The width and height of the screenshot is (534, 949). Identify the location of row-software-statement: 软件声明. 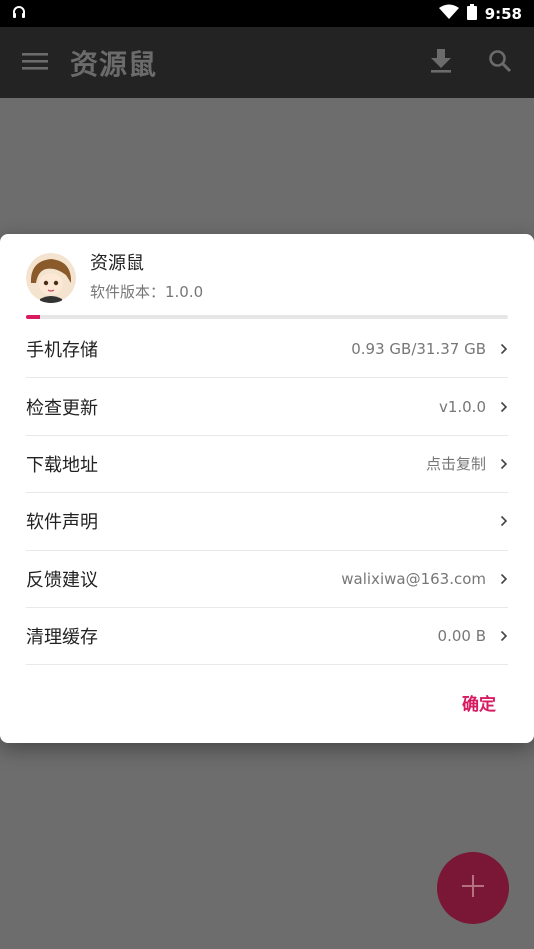
(267, 522).